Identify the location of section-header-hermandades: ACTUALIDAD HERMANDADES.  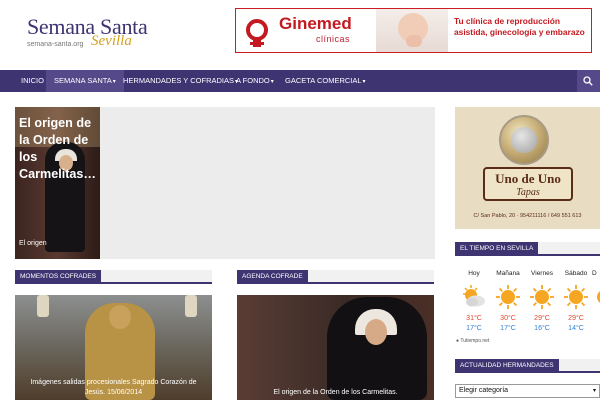
(527, 366).